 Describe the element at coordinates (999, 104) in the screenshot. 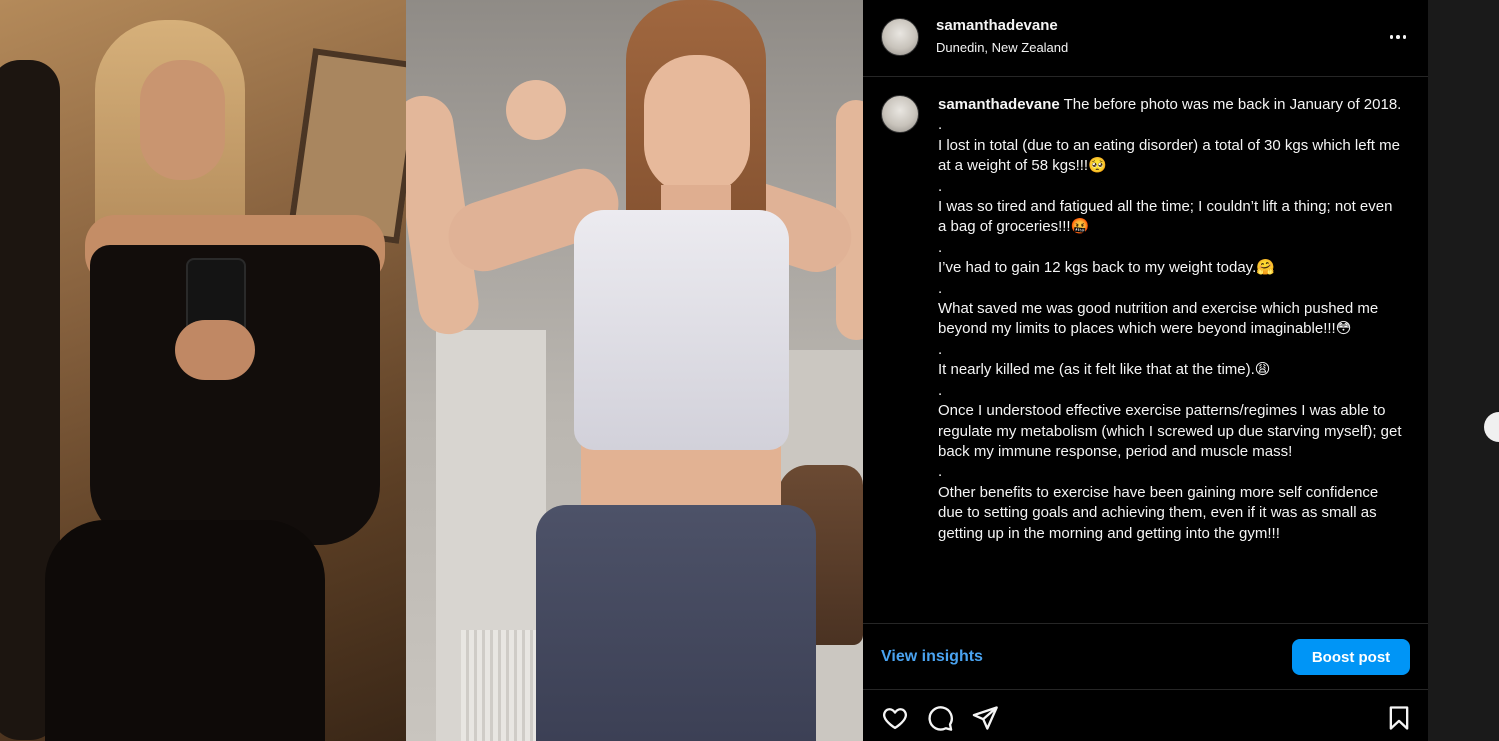

I see `caption-username: samanthadevane` at that location.